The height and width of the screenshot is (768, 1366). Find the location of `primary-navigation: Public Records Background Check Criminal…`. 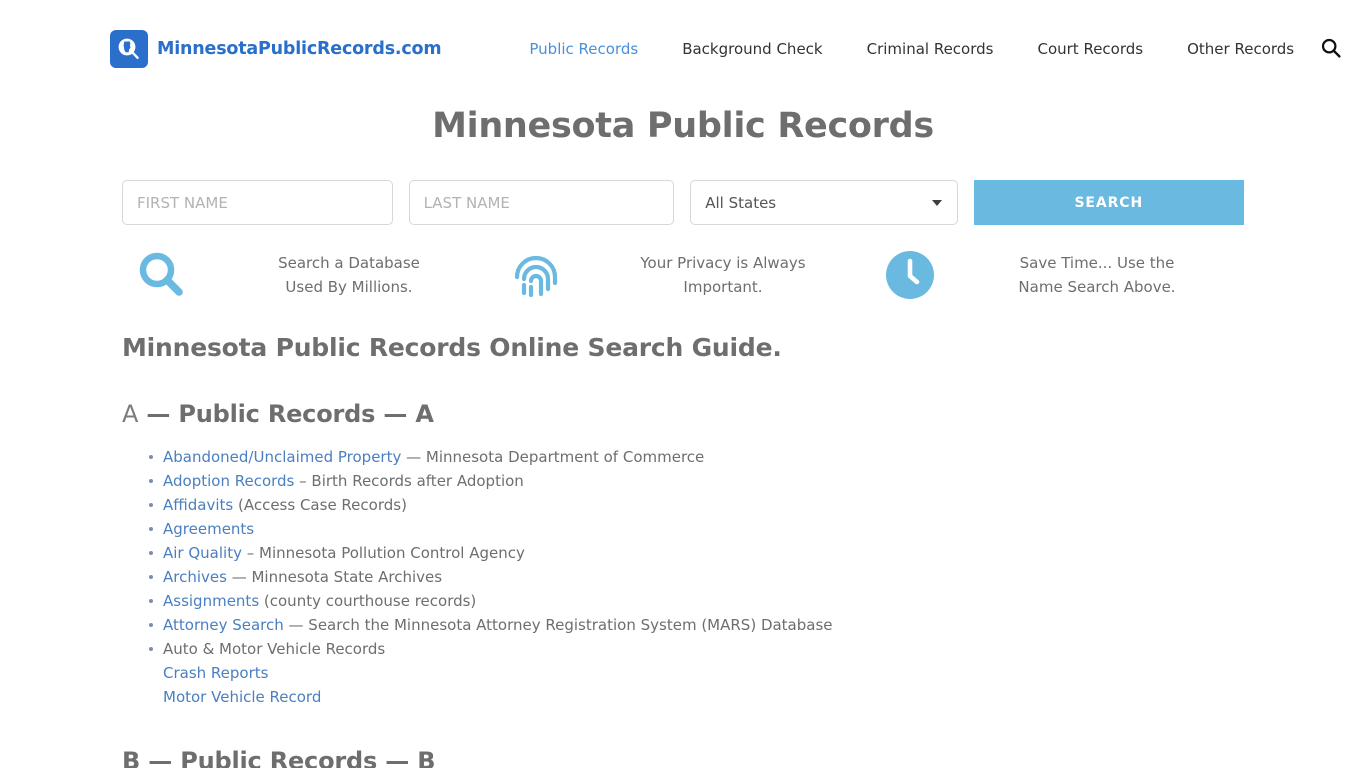

primary-navigation: Public Records Background Check Criminal… is located at coordinates (926, 49).